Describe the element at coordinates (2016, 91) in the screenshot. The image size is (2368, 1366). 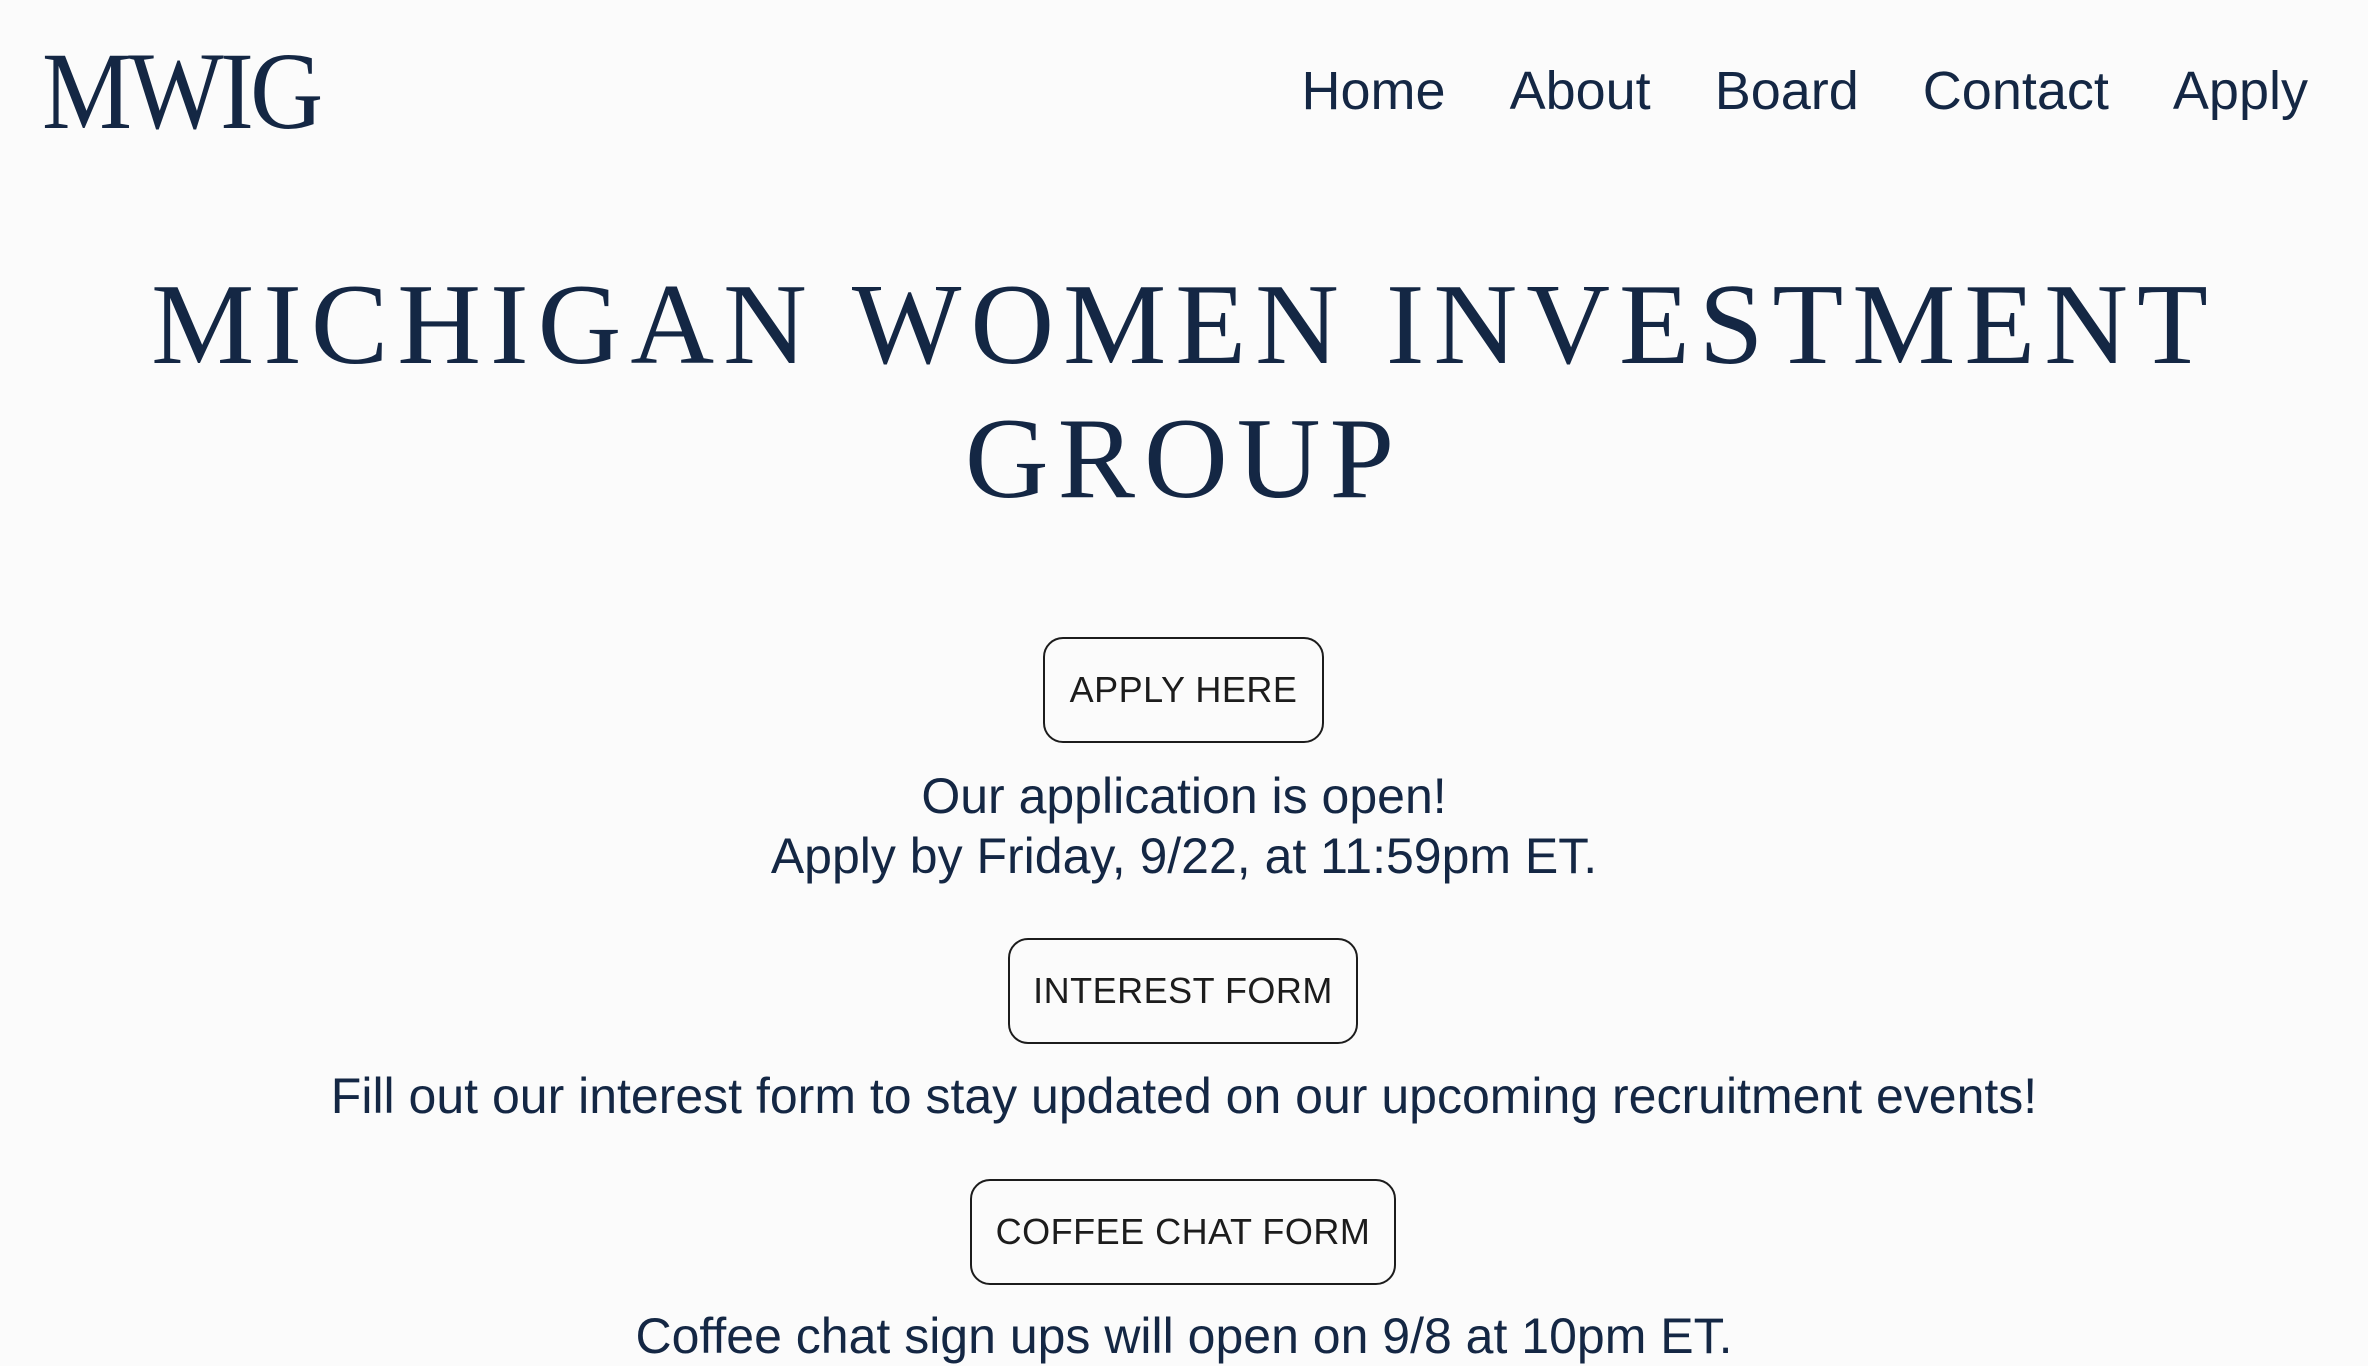
I see `nav-contact-link: Contact` at that location.